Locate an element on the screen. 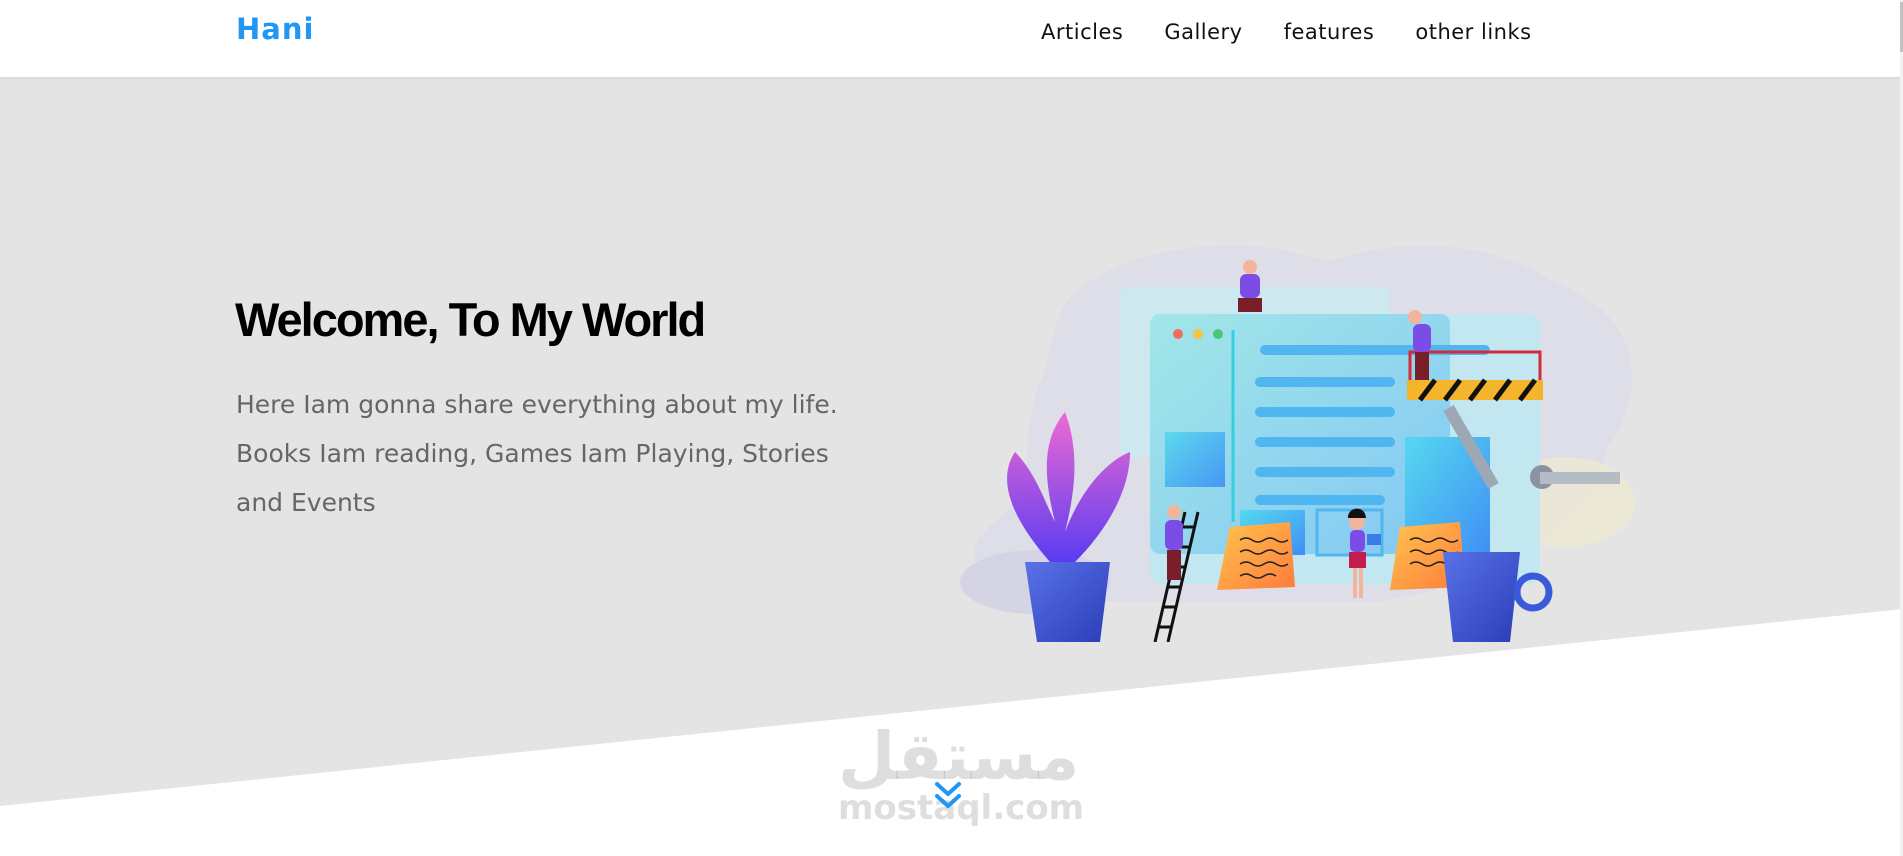 Image resolution: width=1903 pixels, height=856 pixels. nav-link-other-links: other links is located at coordinates (1473, 32).